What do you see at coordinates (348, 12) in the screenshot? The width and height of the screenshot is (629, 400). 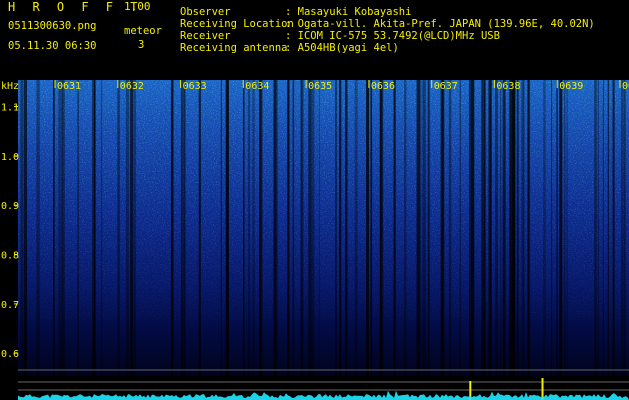 I see `observer-value: : Masayuki Kobayashi` at bounding box center [348, 12].